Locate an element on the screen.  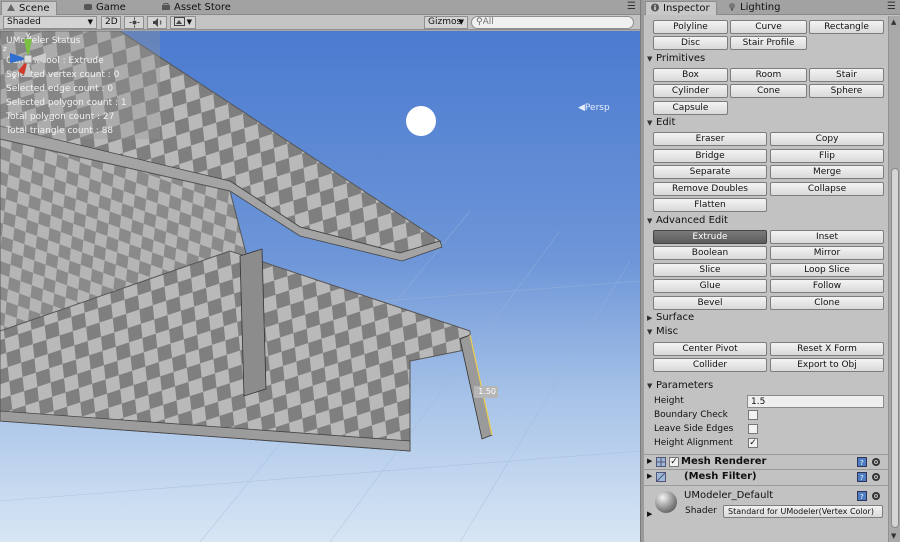
mesh-renderer-component: ▶ ✓ Mesh Renderer ? is located at coordinates (766, 461).